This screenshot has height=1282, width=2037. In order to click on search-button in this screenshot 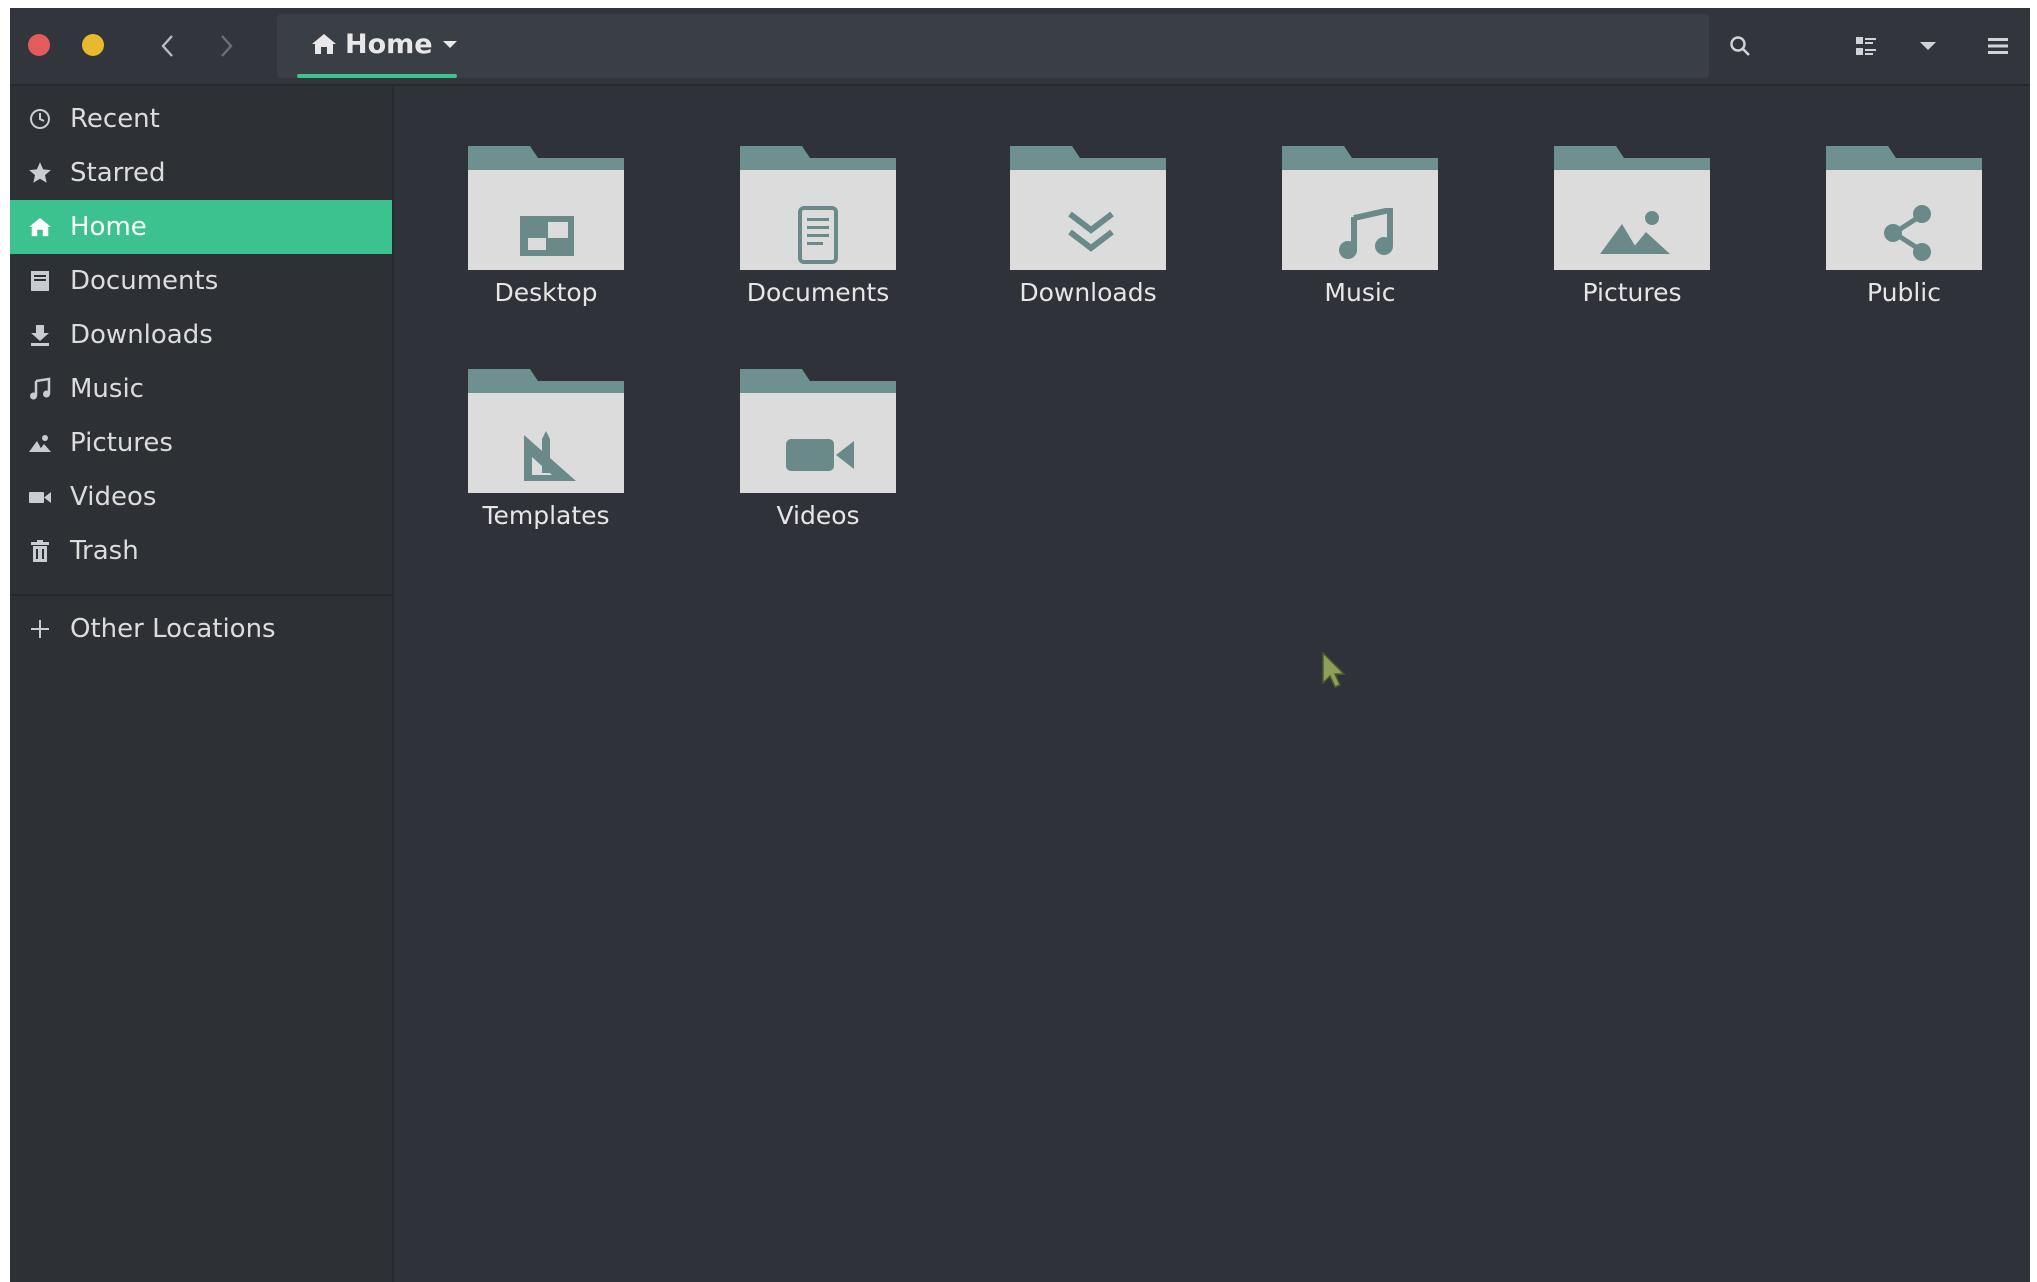, I will do `click(1740, 46)`.